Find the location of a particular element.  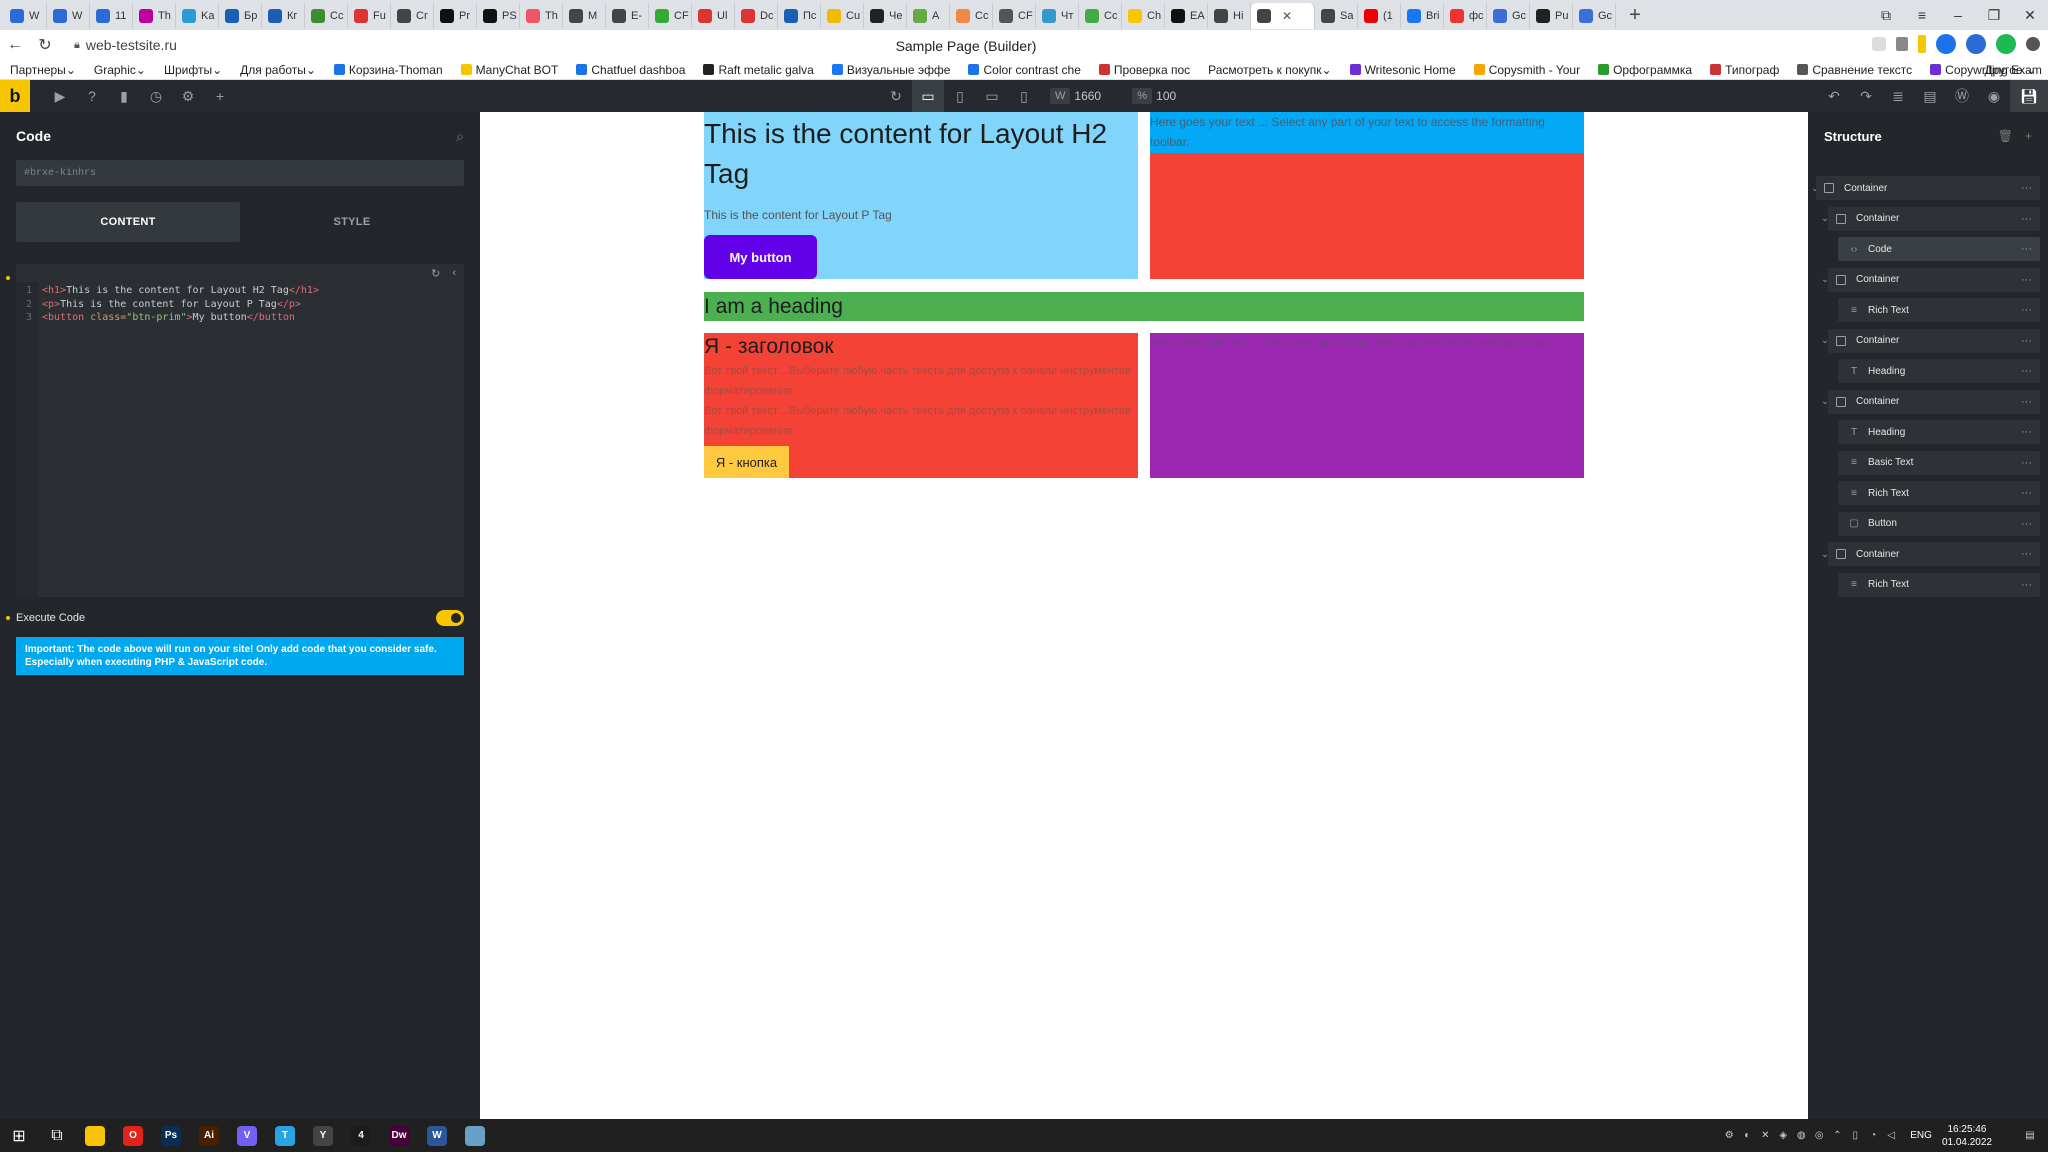

browser-tab: M is located at coordinates (584, 16).